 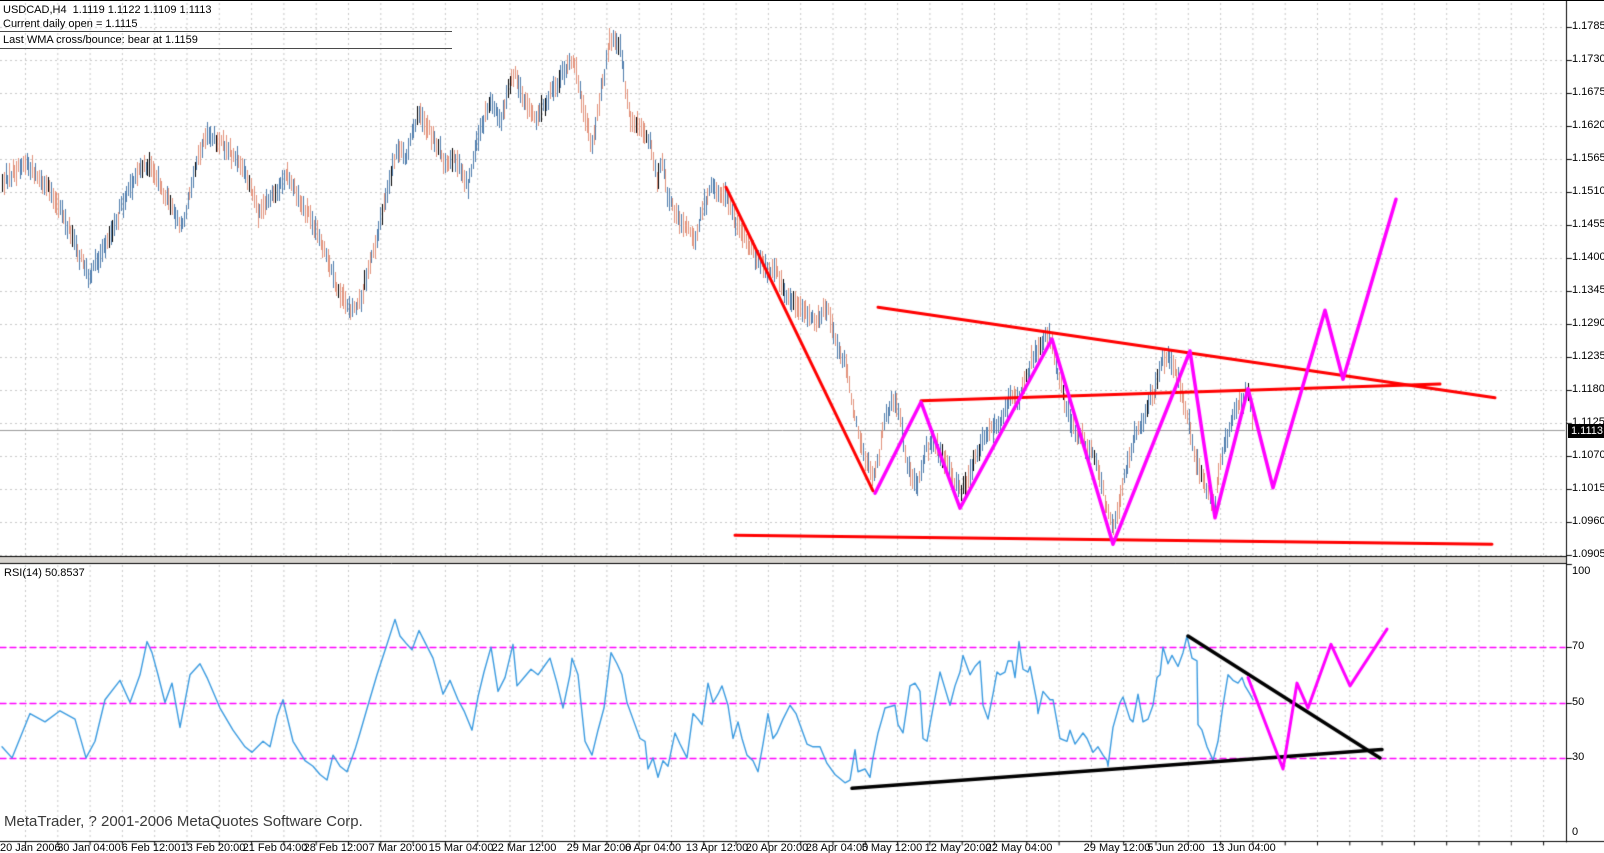 What do you see at coordinates (1588, 521) in the screenshot?
I see `price-axis-label: 1.0960` at bounding box center [1588, 521].